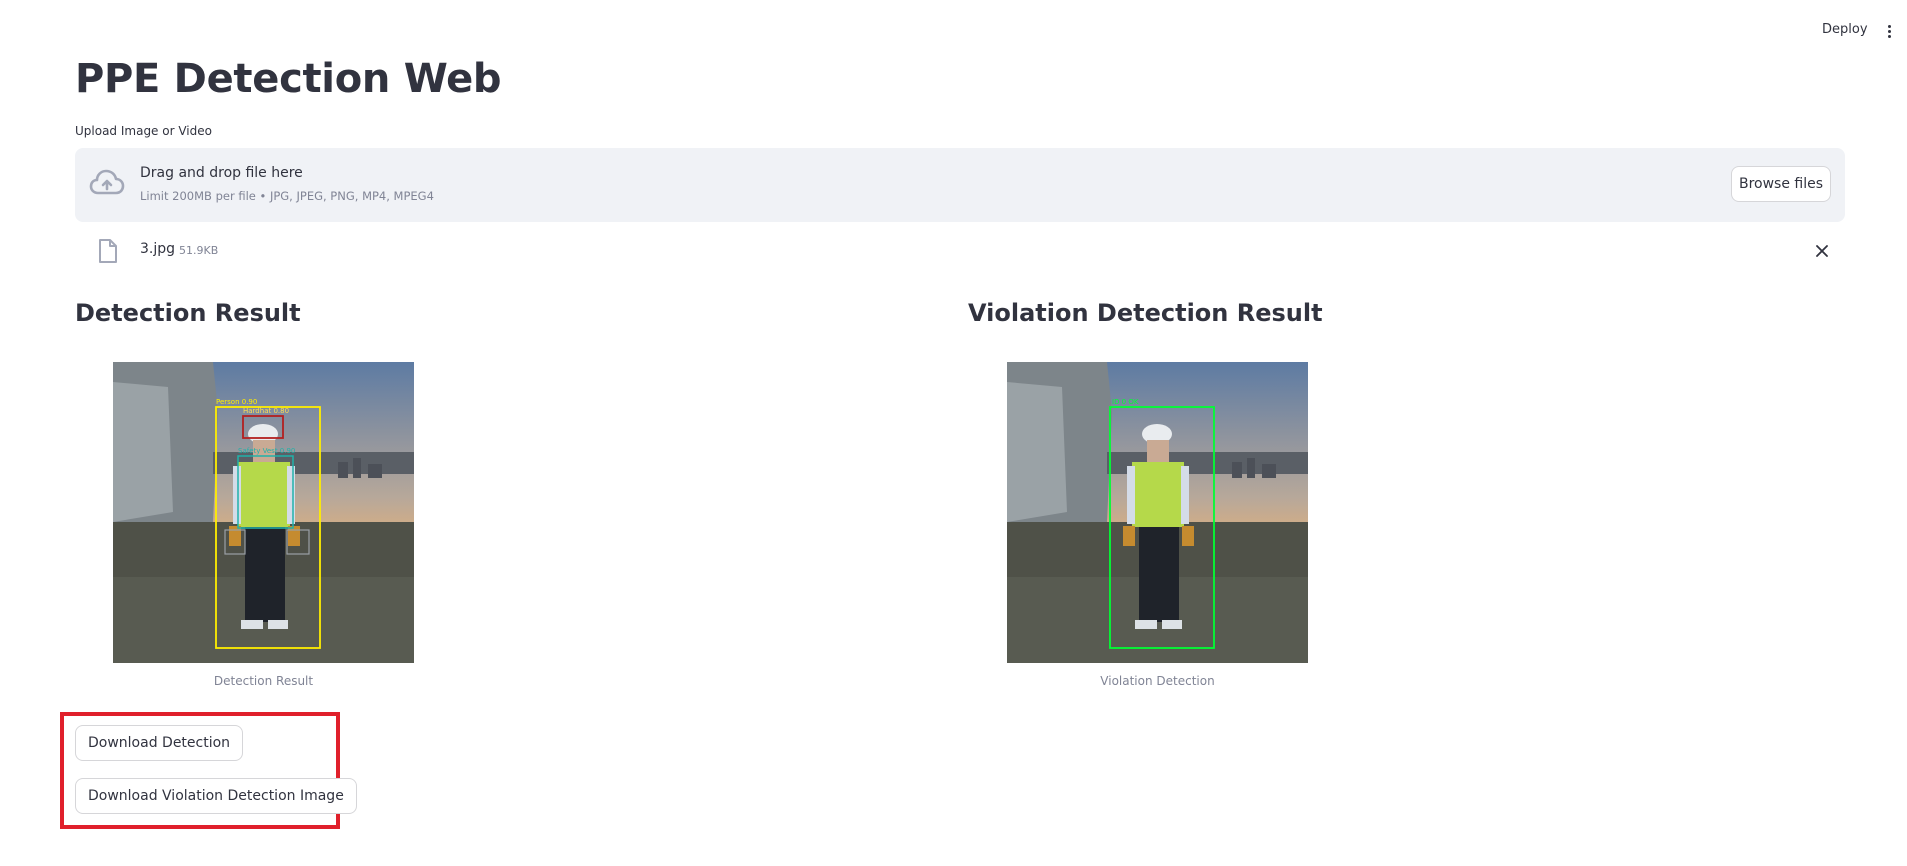 This screenshot has height=866, width=1907. I want to click on app-header: Deploy, so click(953, 30).